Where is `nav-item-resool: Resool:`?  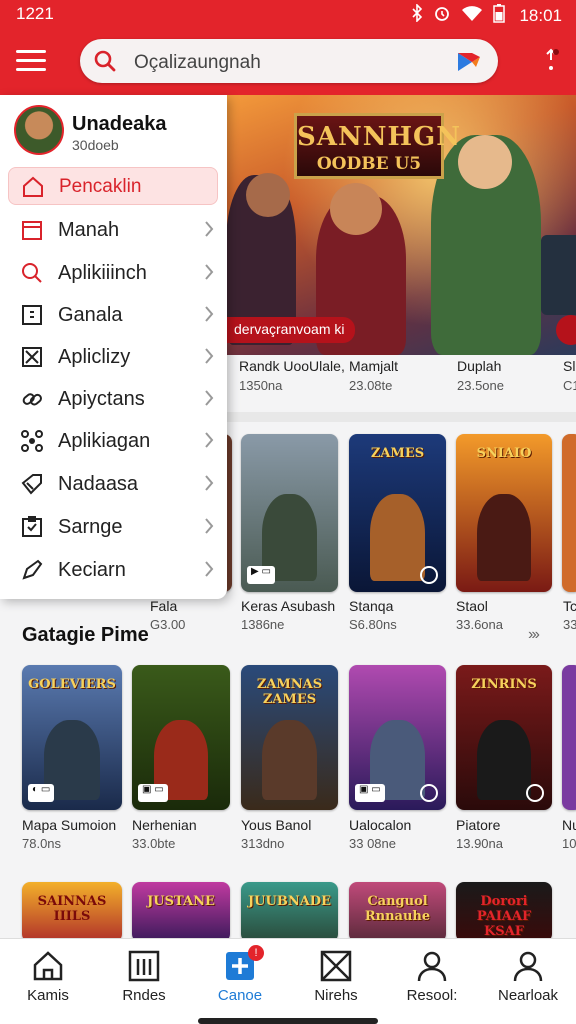
nav-item-resool: Resool: is located at coordinates (432, 977).